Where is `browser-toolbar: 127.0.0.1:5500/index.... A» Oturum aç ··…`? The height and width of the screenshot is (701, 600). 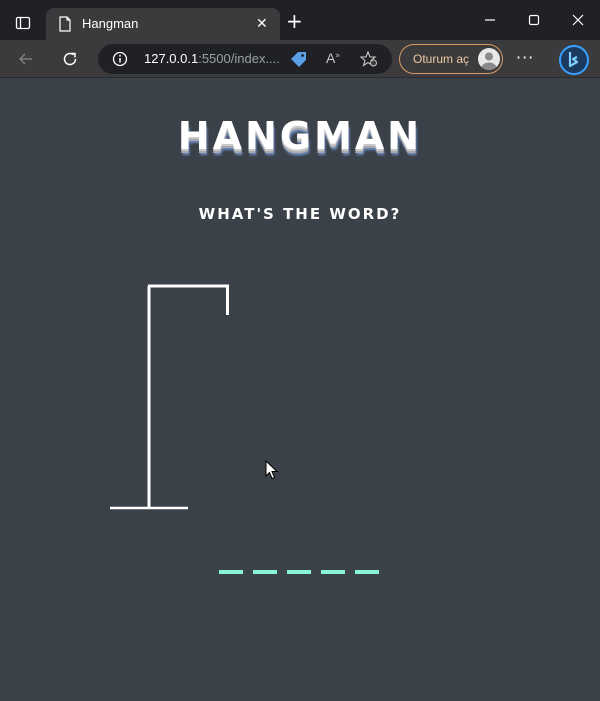 browser-toolbar: 127.0.0.1:5500/index.... A» Oturum aç ··… is located at coordinates (300, 59).